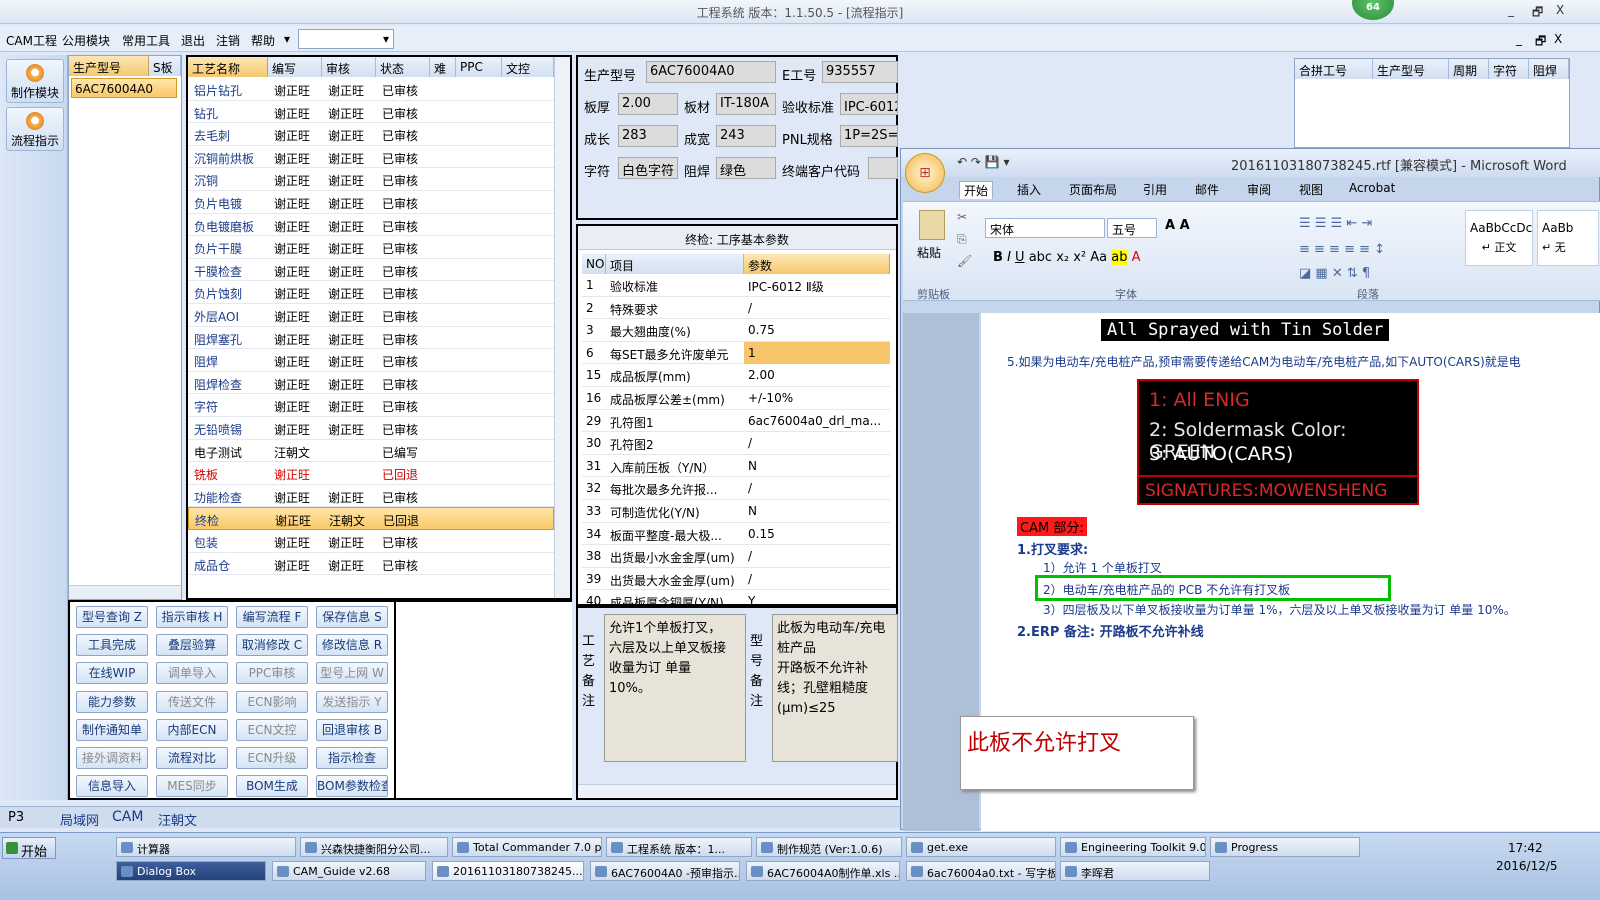  What do you see at coordinates (16, 817) in the screenshot?
I see `status-p3: P3` at bounding box center [16, 817].